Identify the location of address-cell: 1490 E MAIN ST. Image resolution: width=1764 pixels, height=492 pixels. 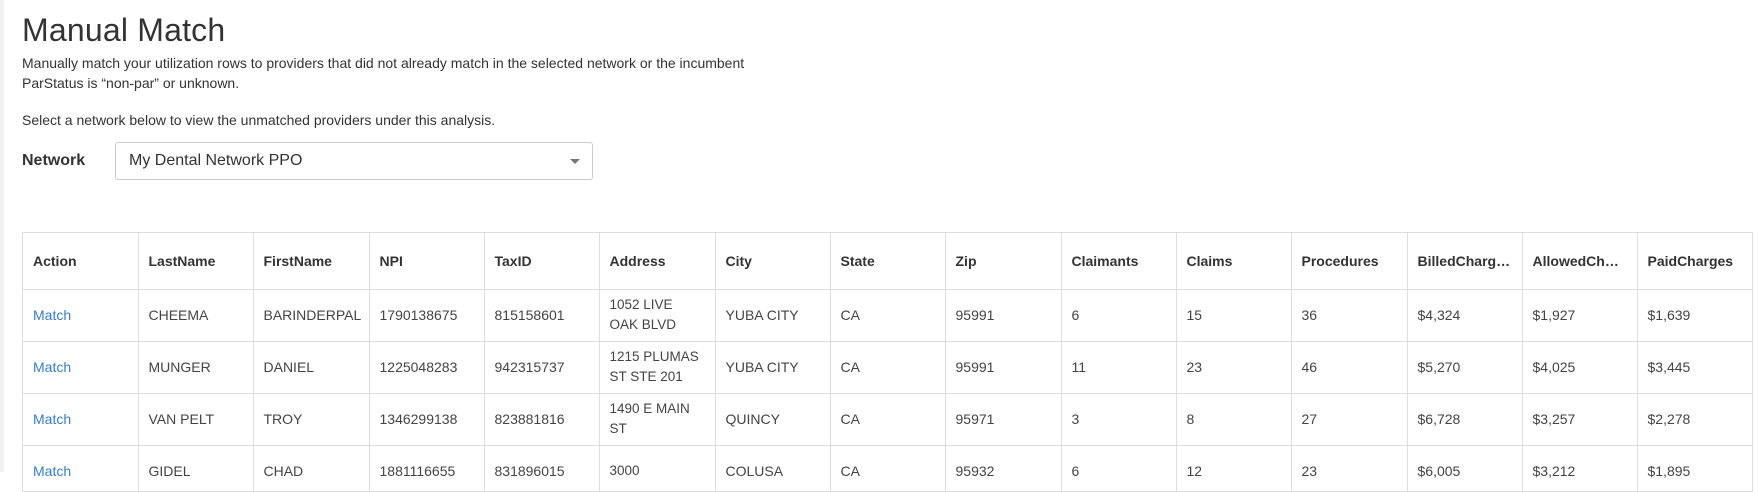
(657, 419).